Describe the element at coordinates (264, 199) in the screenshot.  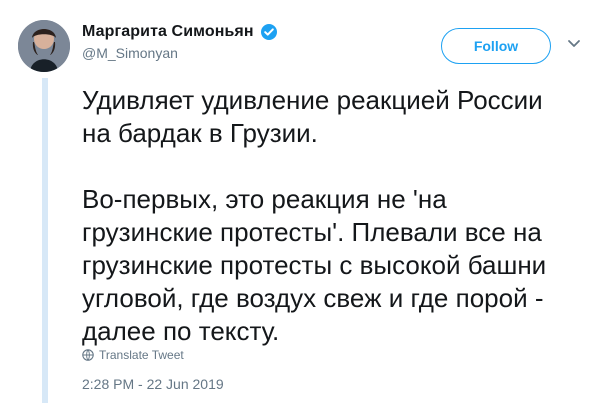
I see `tweet-line: Во-первых, это реакция не 'на` at that location.